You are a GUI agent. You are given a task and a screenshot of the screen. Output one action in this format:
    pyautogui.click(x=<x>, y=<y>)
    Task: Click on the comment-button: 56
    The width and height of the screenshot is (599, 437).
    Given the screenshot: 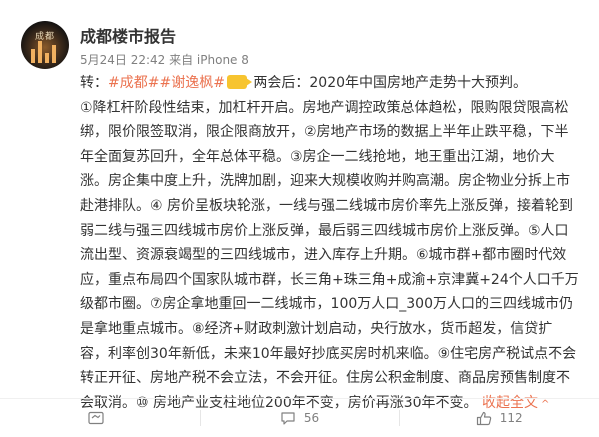 What is the action you would take?
    pyautogui.click(x=299, y=418)
    